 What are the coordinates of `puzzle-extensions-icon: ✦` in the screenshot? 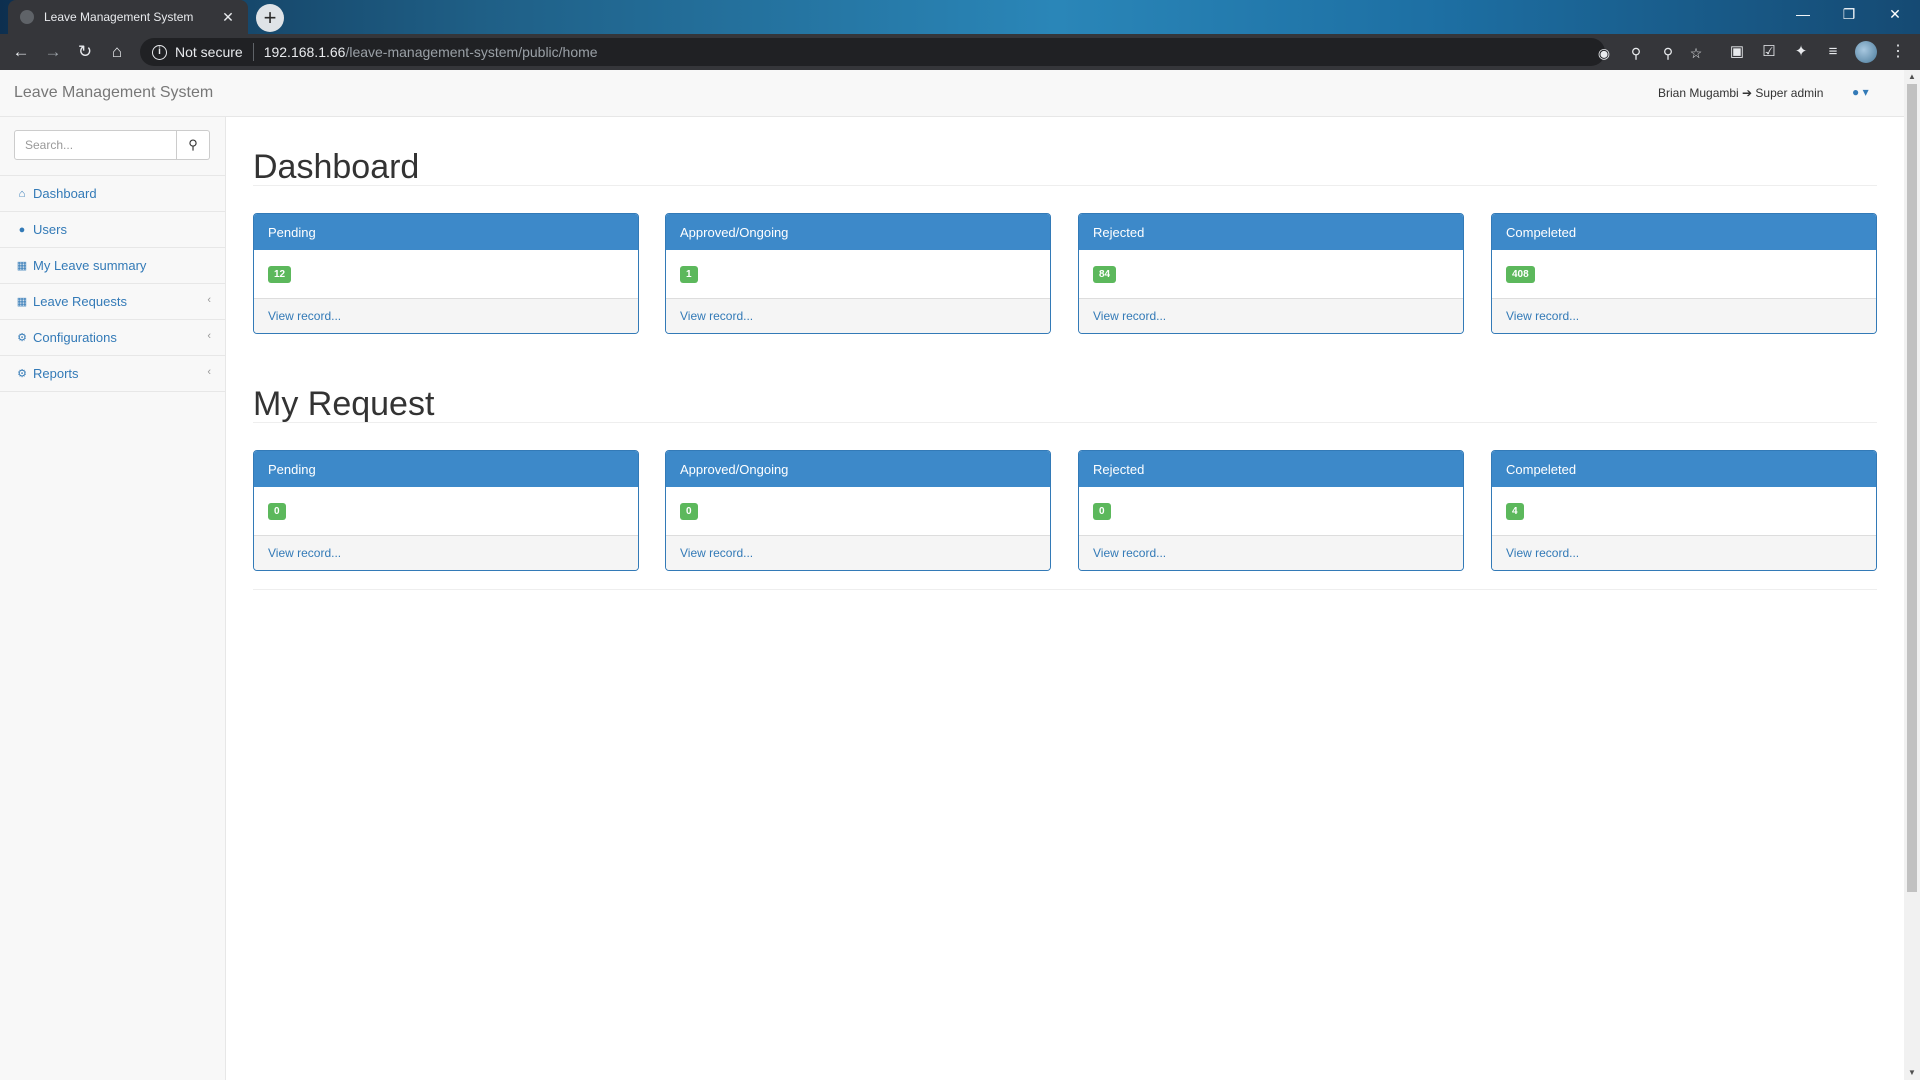 It's located at (1801, 52).